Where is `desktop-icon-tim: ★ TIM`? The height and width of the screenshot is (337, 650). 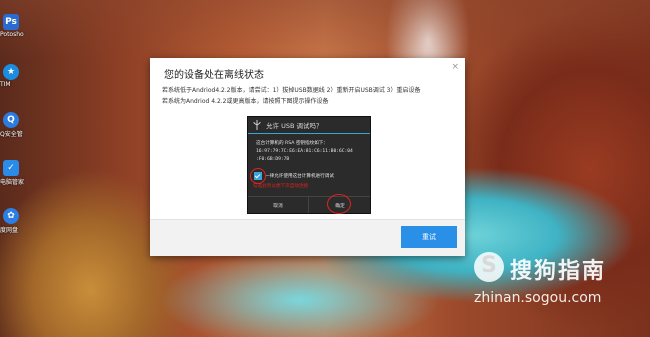
desktop-icon-tim: ★ TIM is located at coordinates (12, 76).